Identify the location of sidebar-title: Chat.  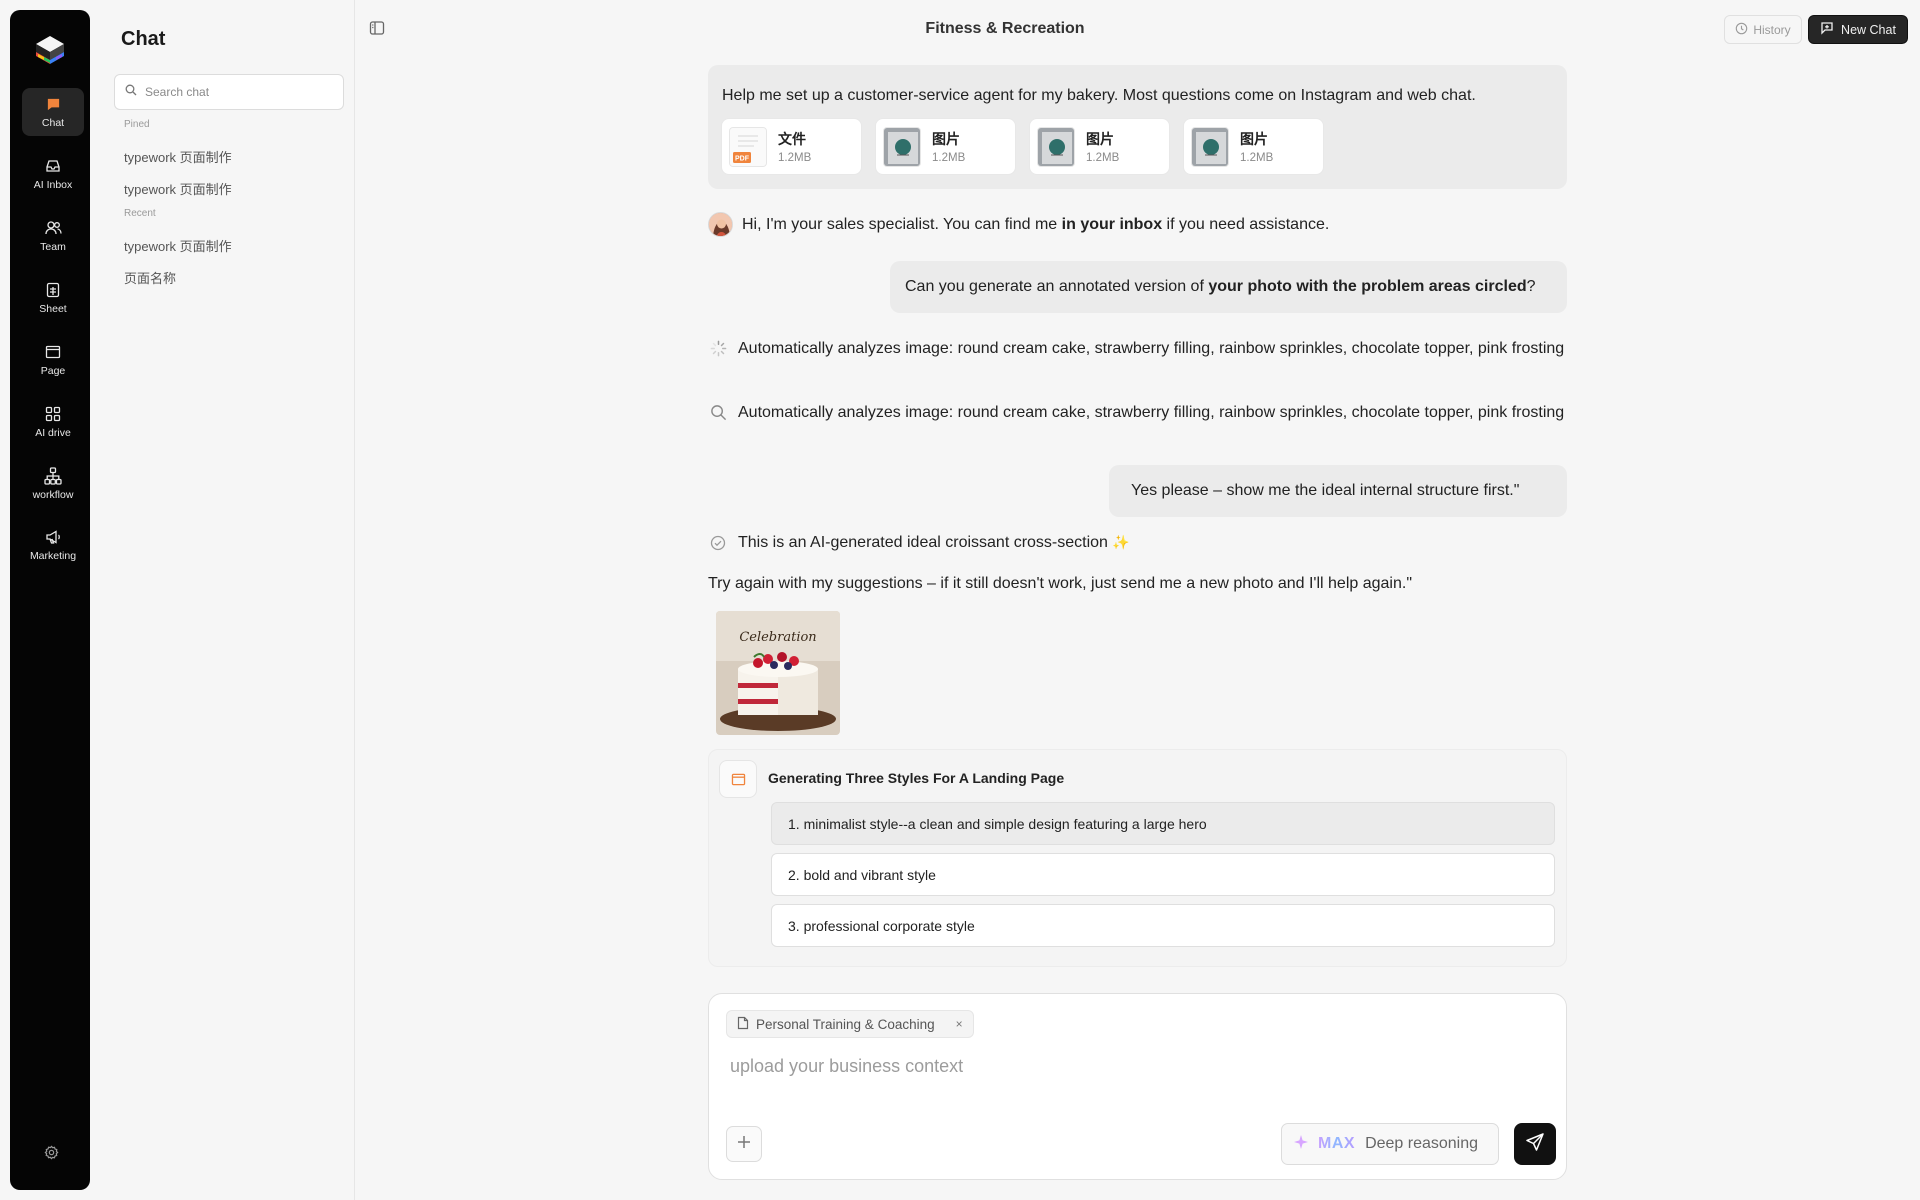
(143, 39).